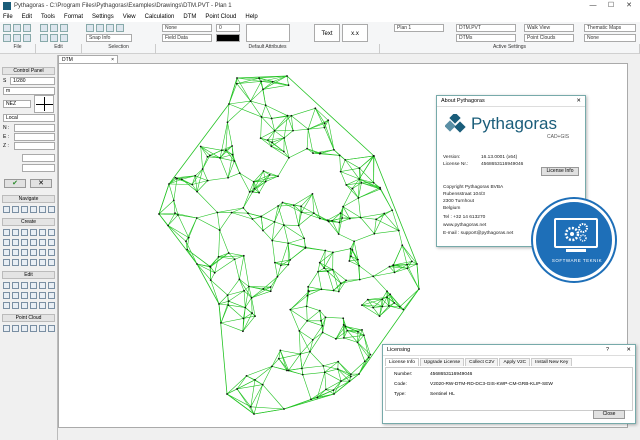 This screenshot has width=640, height=440. I want to click on hatch-icon, so click(42, 242).